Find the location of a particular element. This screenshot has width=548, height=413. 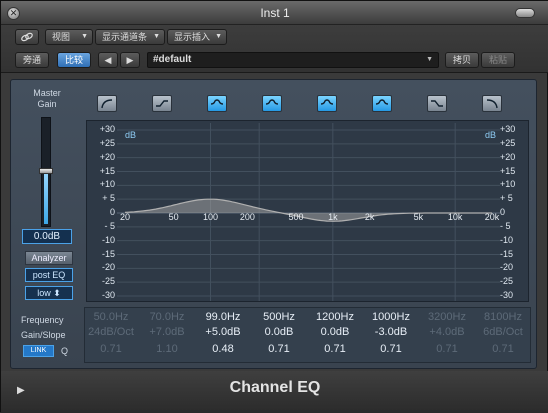

link-button is located at coordinates (27, 37).